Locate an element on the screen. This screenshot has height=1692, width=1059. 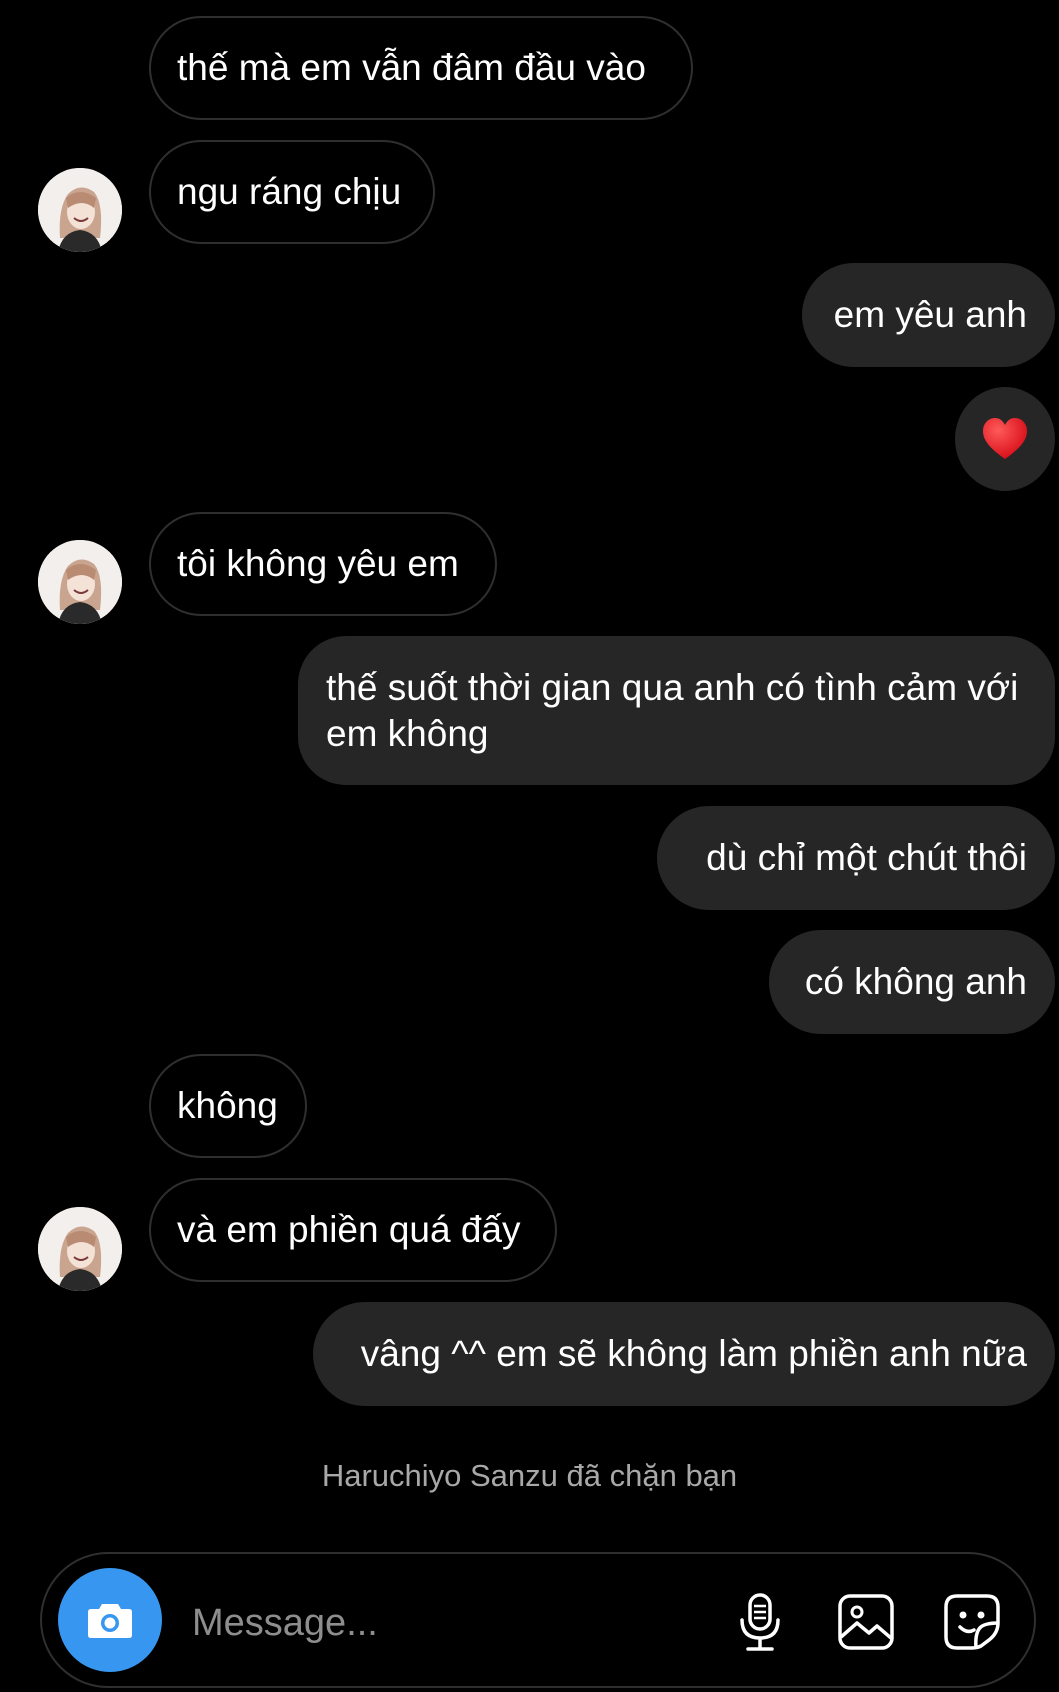
message-text: ngu ráng chịu is located at coordinates (289, 191).